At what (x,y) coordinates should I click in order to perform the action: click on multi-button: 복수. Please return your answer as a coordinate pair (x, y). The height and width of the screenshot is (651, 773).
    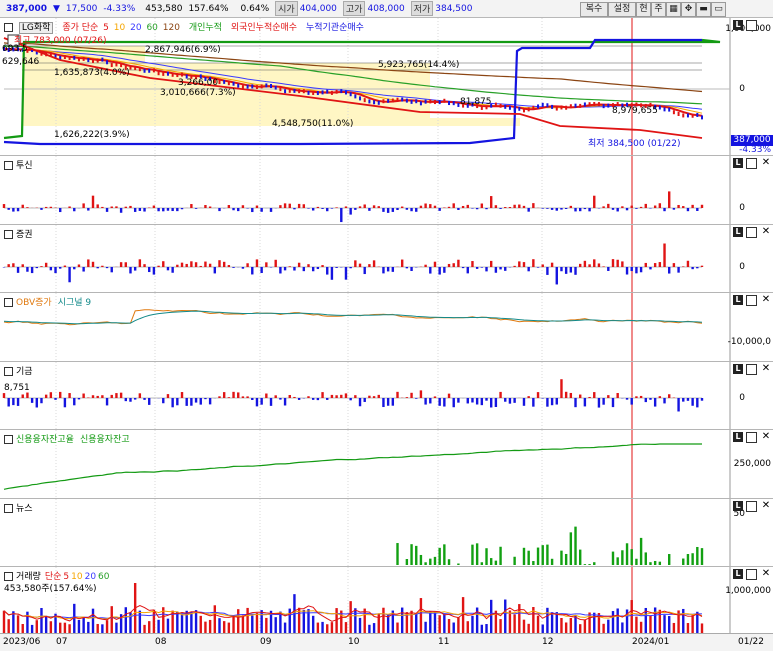
    Looking at the image, I should click on (594, 9).